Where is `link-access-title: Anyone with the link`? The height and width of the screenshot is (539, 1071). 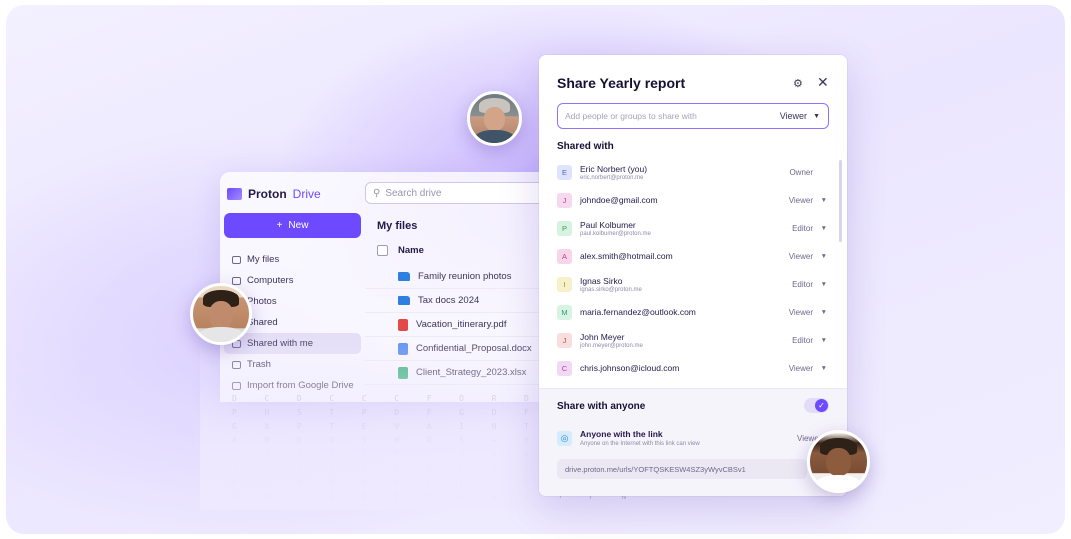
link-access-title: Anyone with the link is located at coordinates (621, 434).